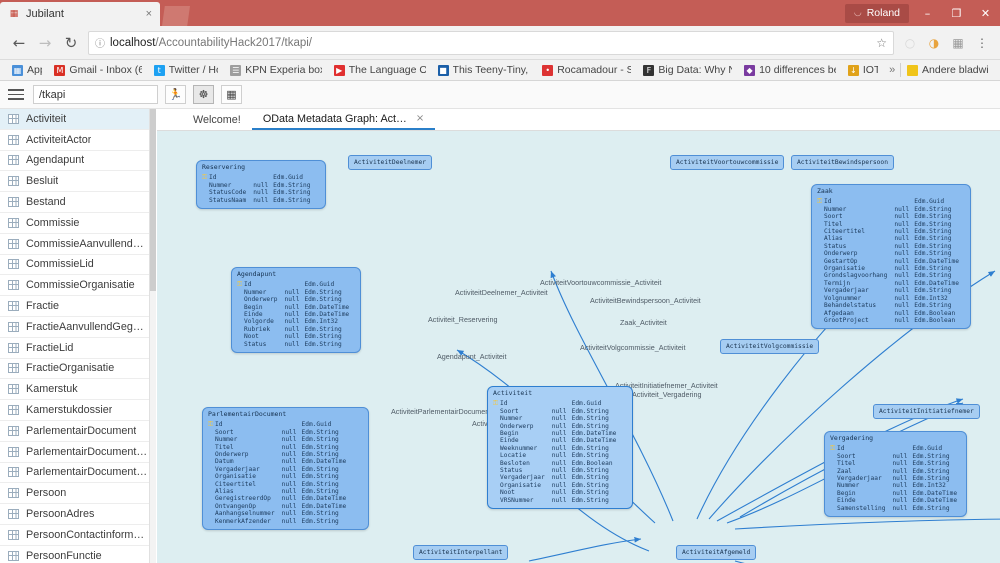 The image size is (1000, 563). I want to click on sidebar-item-fractieaanvullendgegeven: FractieAanvullendGegeven, so click(74, 327).